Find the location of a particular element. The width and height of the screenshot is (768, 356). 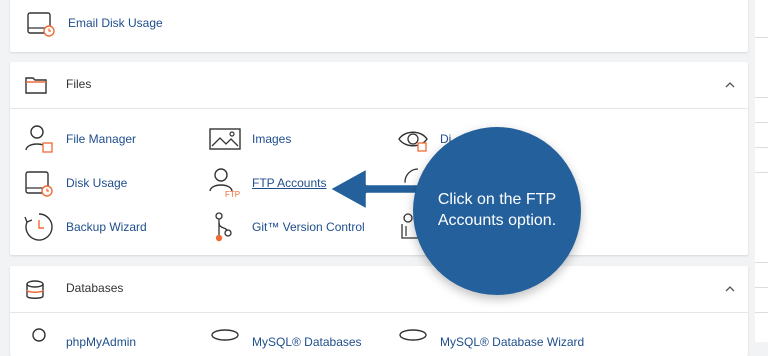

email-disk-usage-link: Email Disk Usage is located at coordinates (125, 23).